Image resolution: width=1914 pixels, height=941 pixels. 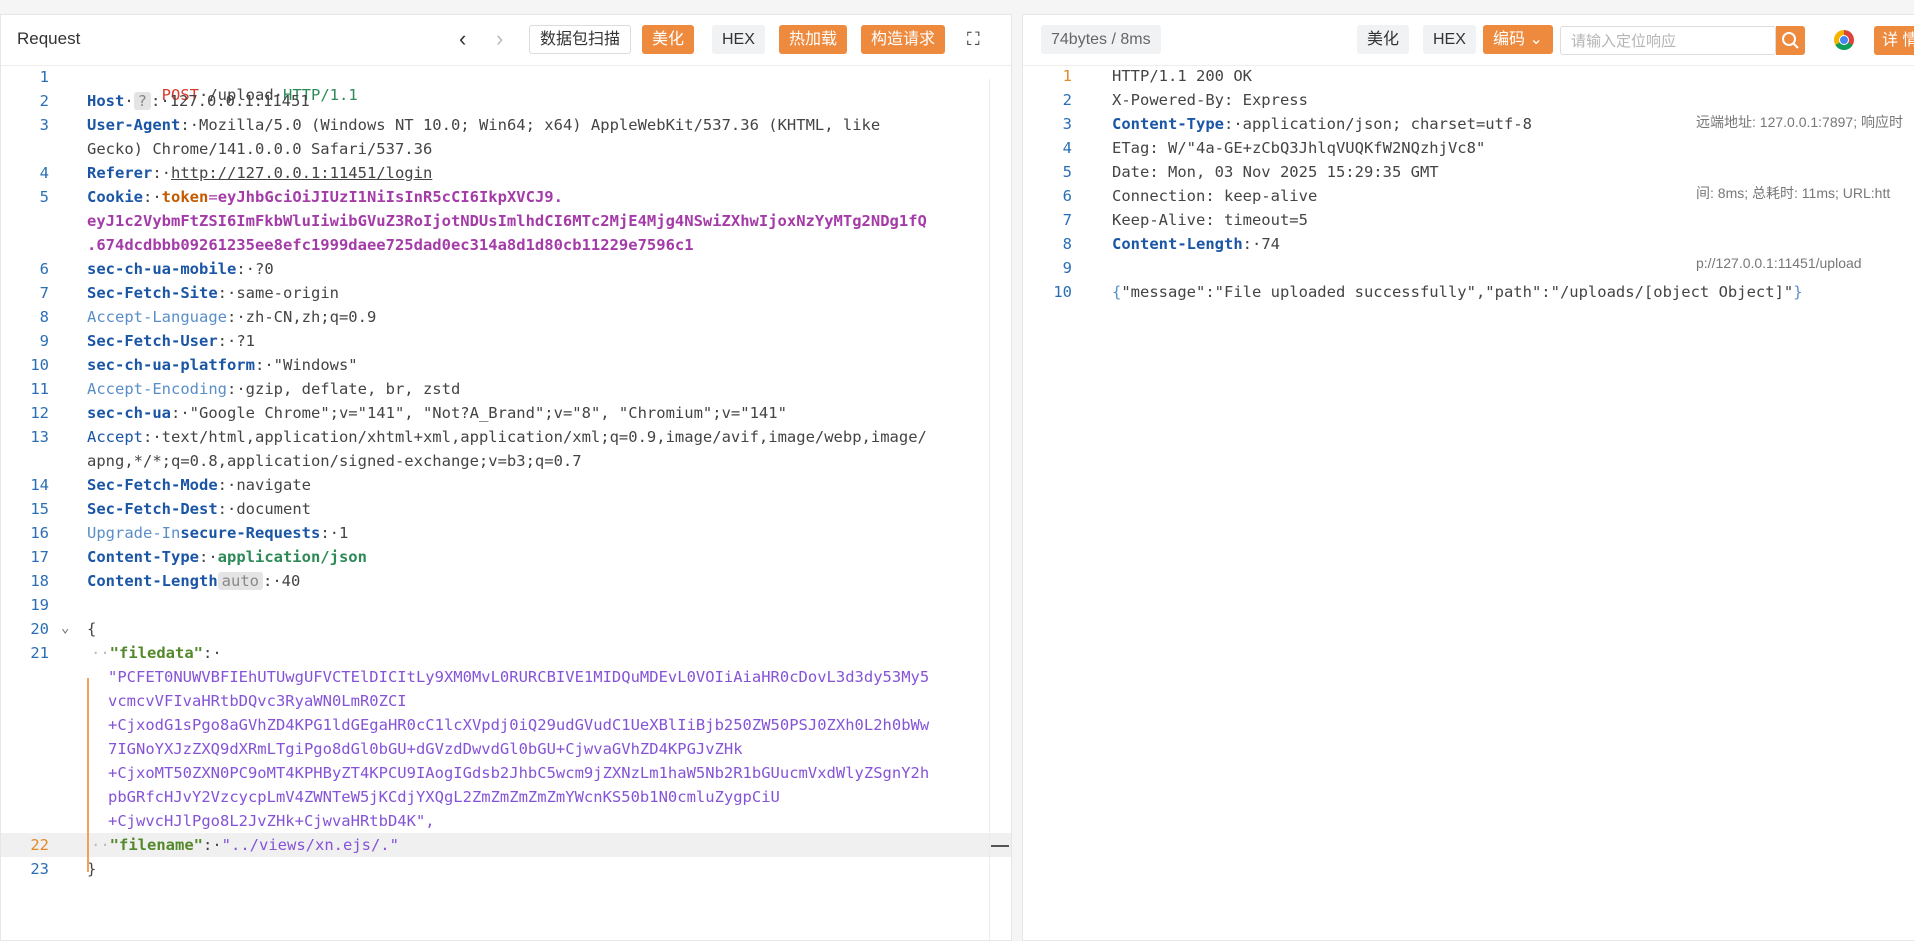 What do you see at coordinates (1357, 196) in the screenshot?
I see `code-line: 6 Connection: keep-alive` at bounding box center [1357, 196].